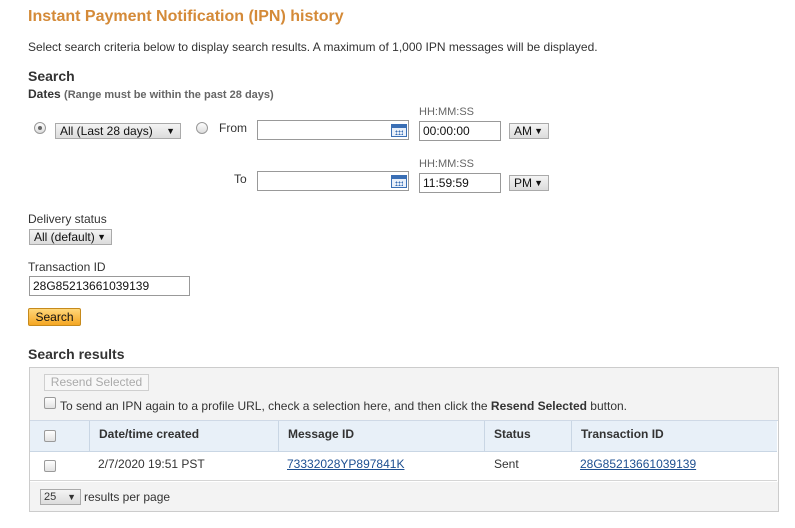 The image size is (795, 528). Describe the element at coordinates (606, 406) in the screenshot. I see `resend-note-post: button.` at that location.